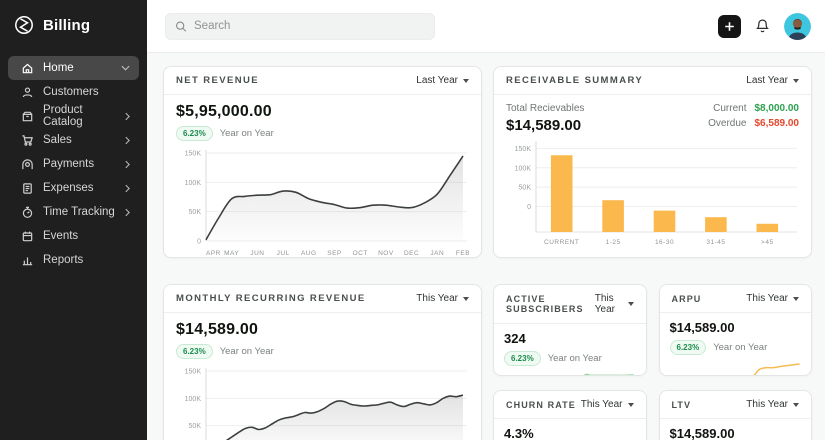  I want to click on card-header: CHURN RATE This Year, so click(570, 405).